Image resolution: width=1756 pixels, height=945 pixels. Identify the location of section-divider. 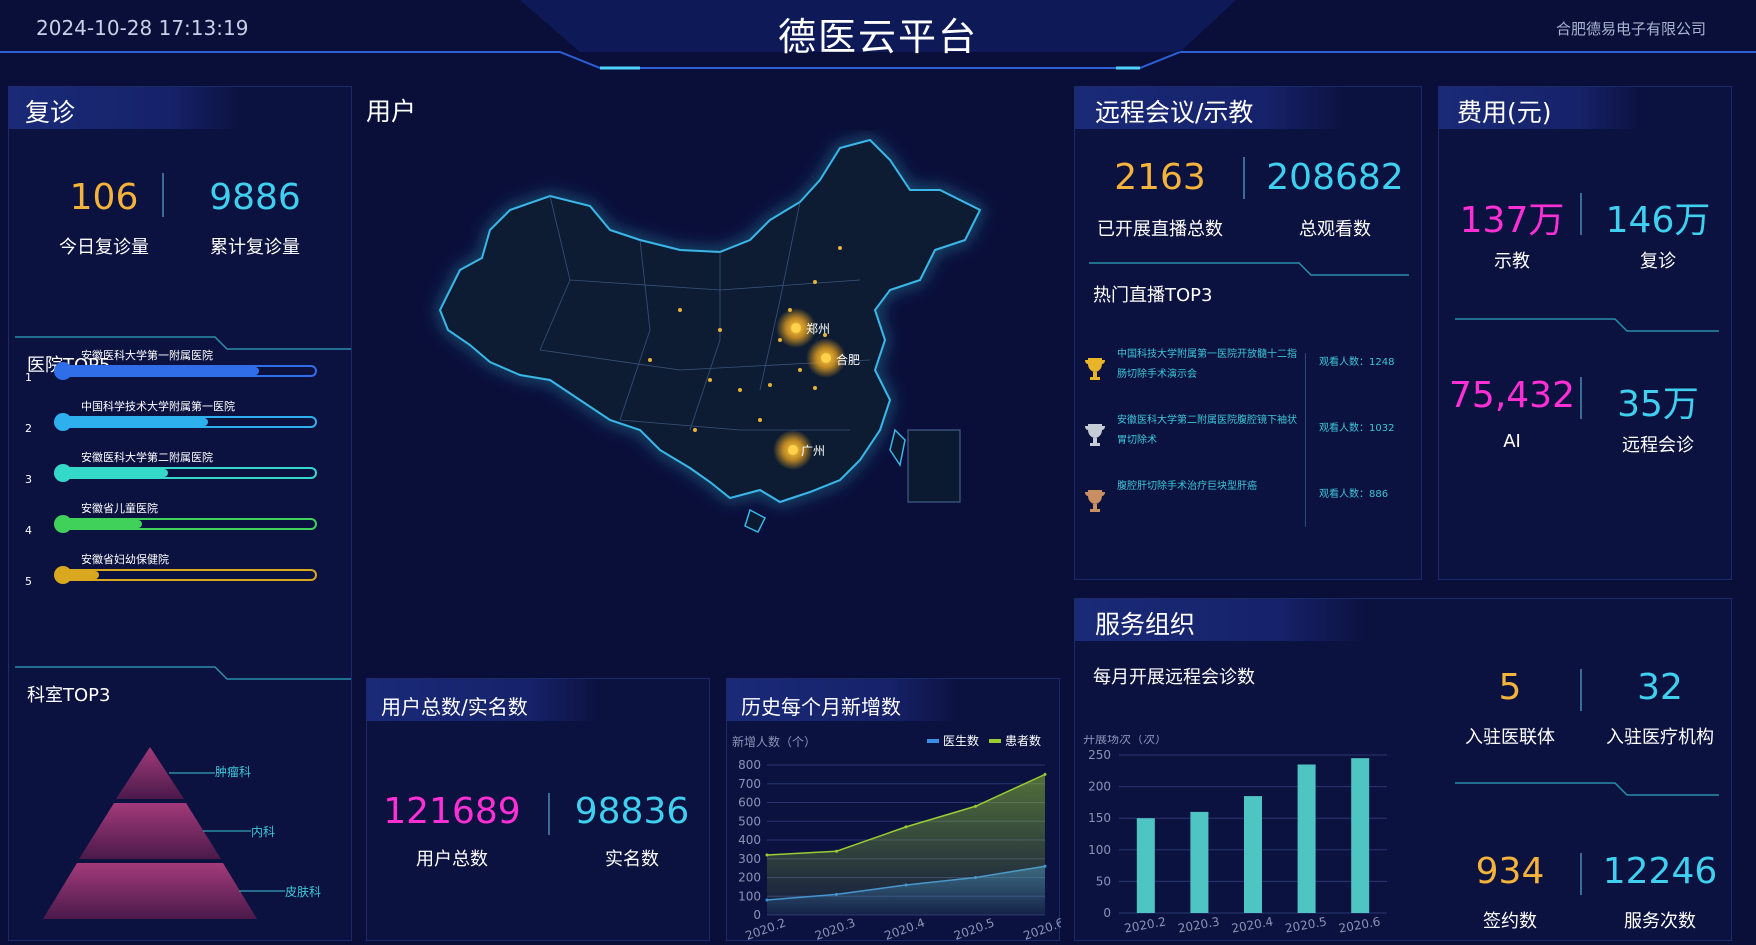
(1587, 325).